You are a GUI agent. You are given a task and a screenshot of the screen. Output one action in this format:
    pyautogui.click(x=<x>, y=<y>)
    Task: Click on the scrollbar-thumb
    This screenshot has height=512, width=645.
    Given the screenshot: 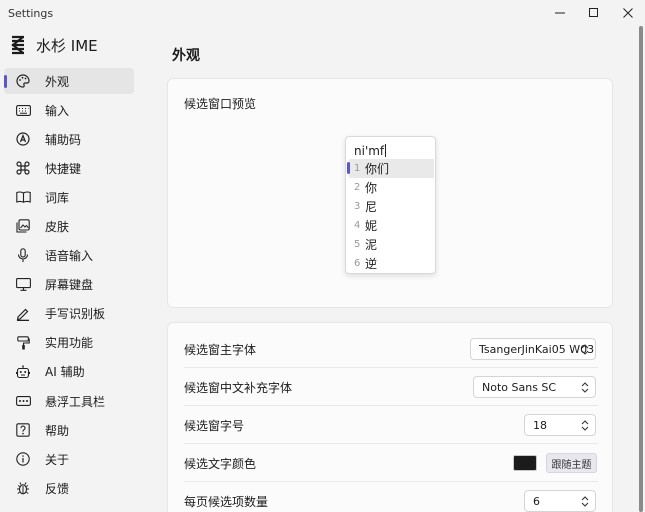 What is the action you would take?
    pyautogui.click(x=641, y=269)
    